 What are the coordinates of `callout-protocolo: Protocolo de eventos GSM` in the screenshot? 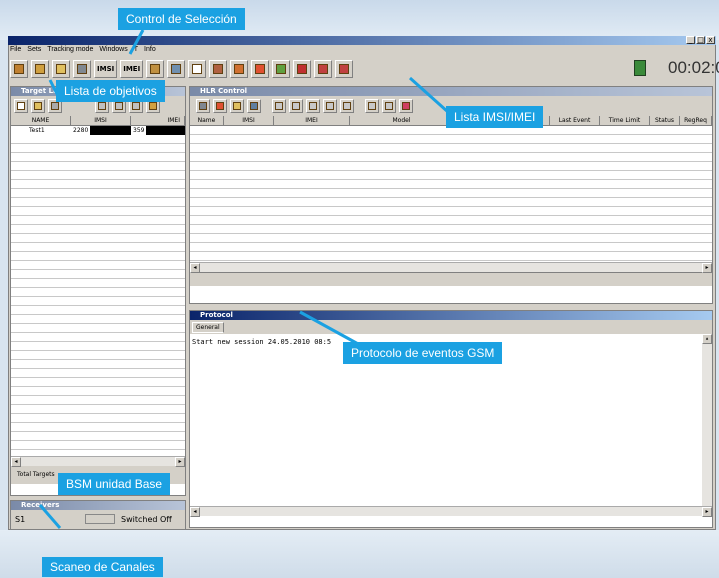 It's located at (423, 353).